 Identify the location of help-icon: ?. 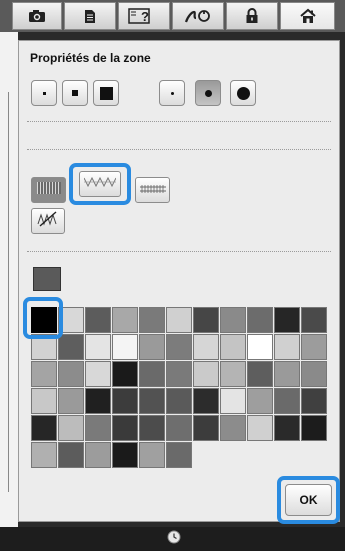
(144, 16).